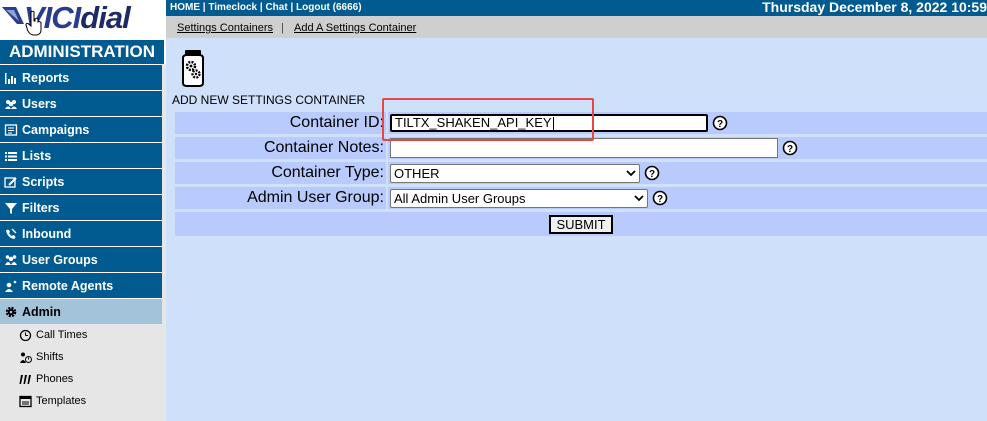  What do you see at coordinates (81, 207) in the screenshot?
I see `sidebar-item-filters: Filters` at bounding box center [81, 207].